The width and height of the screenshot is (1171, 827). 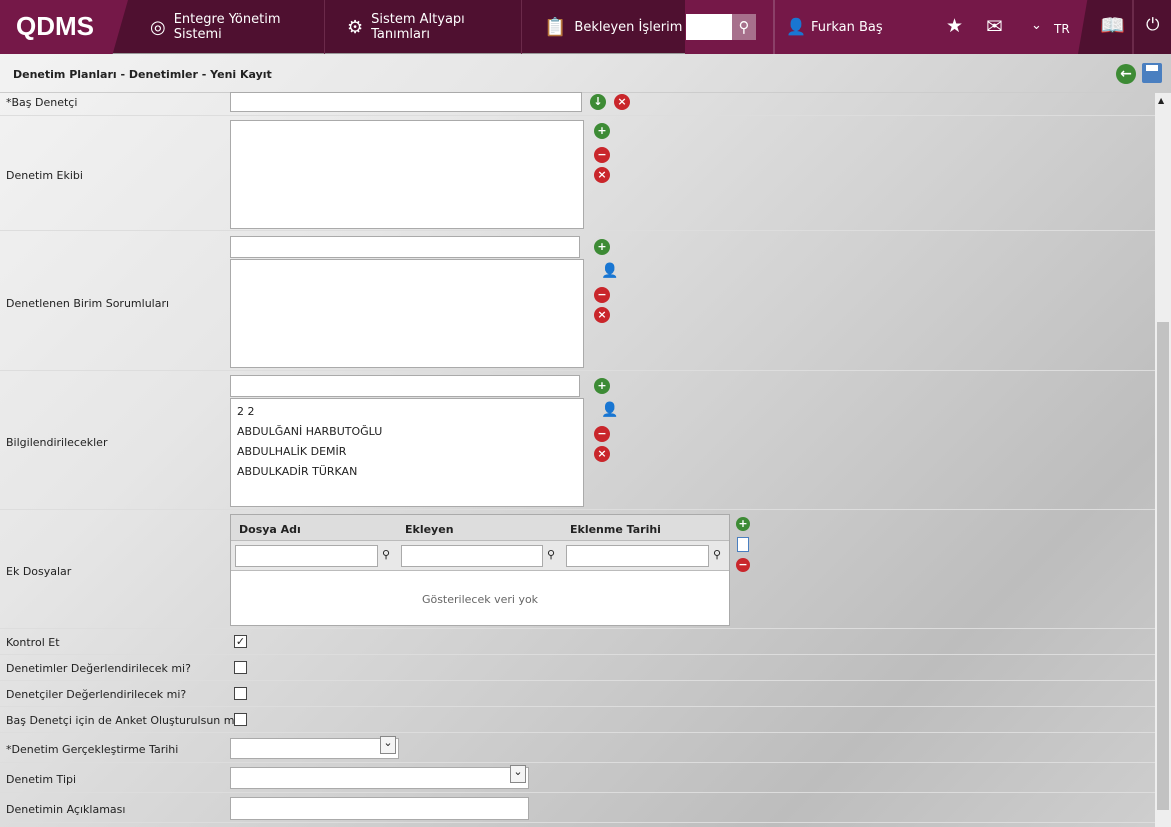 I want to click on nav-label: Entegre Yönetim Sistemi, so click(x=227, y=27).